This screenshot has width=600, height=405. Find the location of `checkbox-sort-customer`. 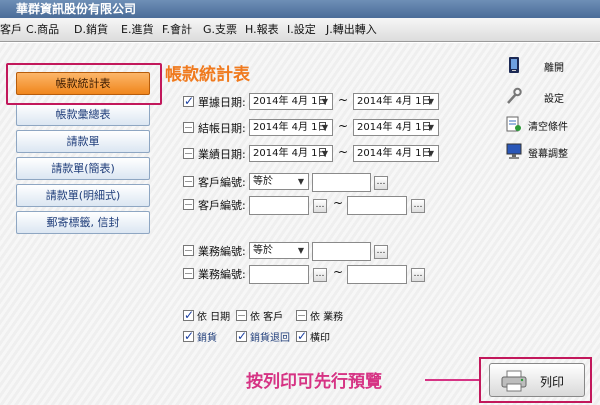

checkbox-sort-customer is located at coordinates (241, 315).